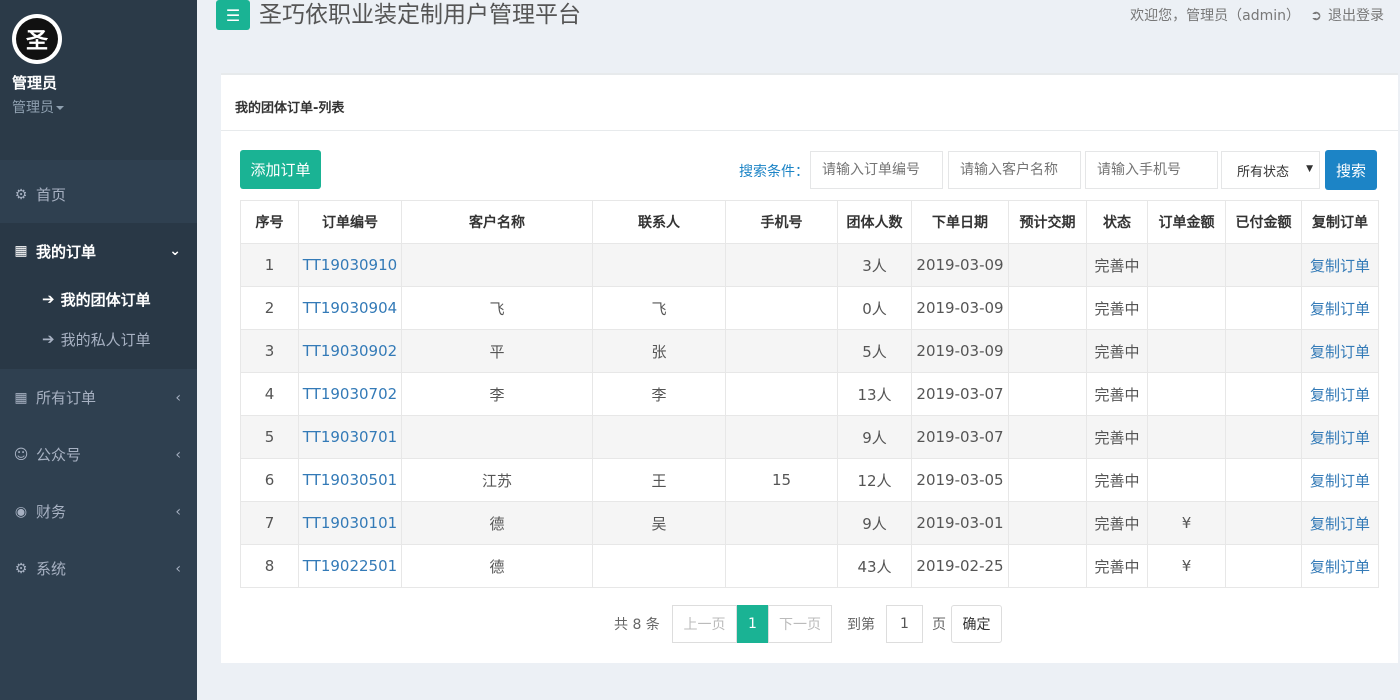 The width and height of the screenshot is (1400, 700). Describe the element at coordinates (269, 394) in the screenshot. I see `cell-no: 4` at that location.